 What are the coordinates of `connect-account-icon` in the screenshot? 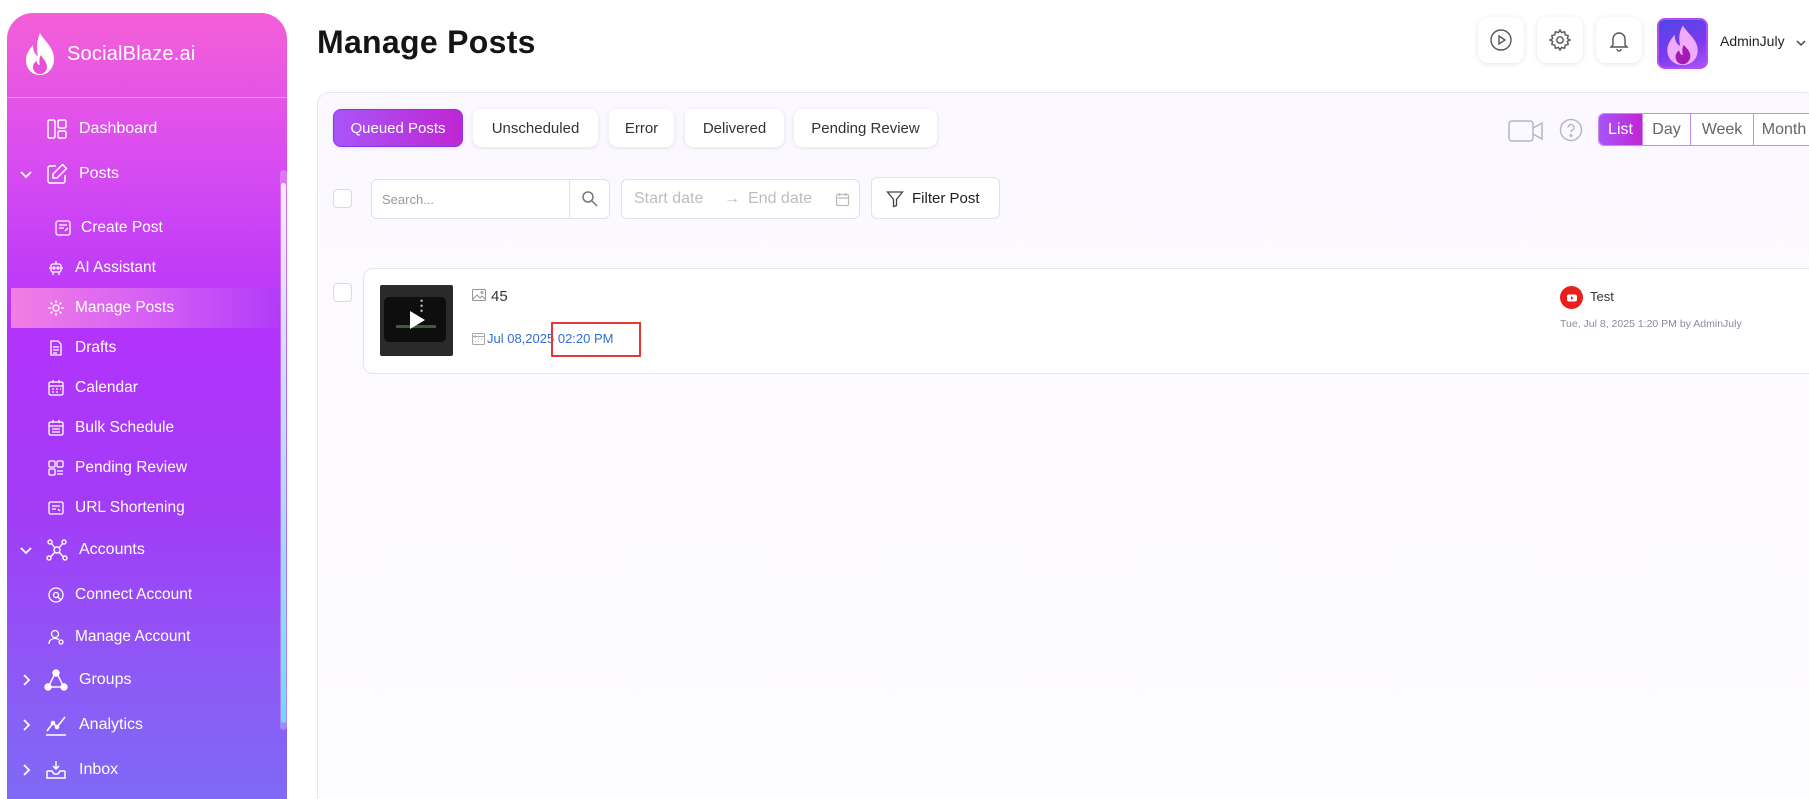 It's located at (56, 595).